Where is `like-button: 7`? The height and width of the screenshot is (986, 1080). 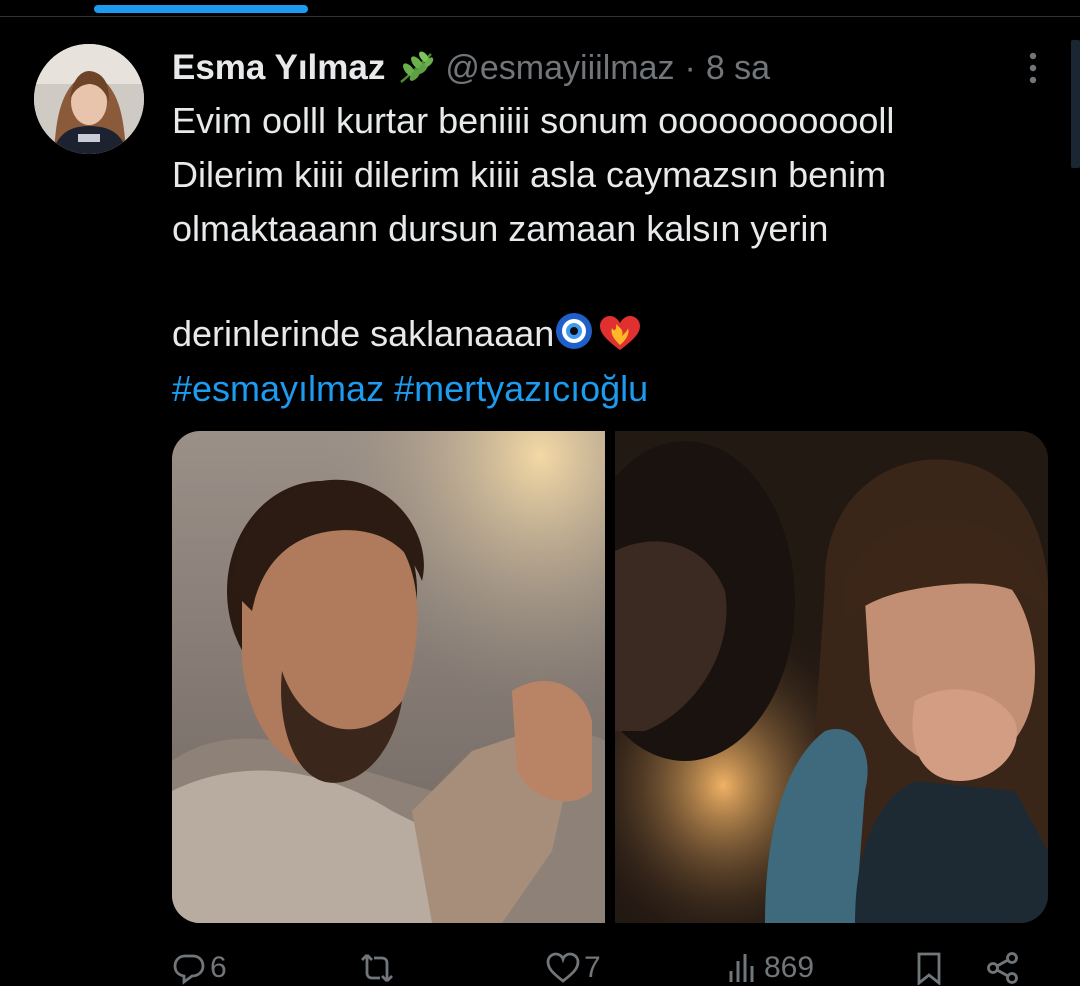 like-button: 7 is located at coordinates (573, 968).